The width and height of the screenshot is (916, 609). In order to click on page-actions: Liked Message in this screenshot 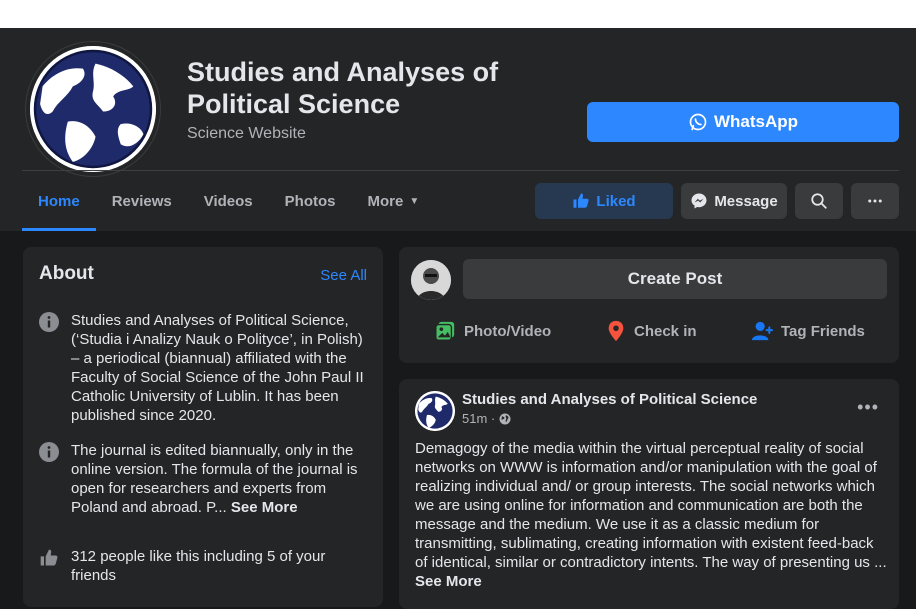, I will do `click(717, 201)`.